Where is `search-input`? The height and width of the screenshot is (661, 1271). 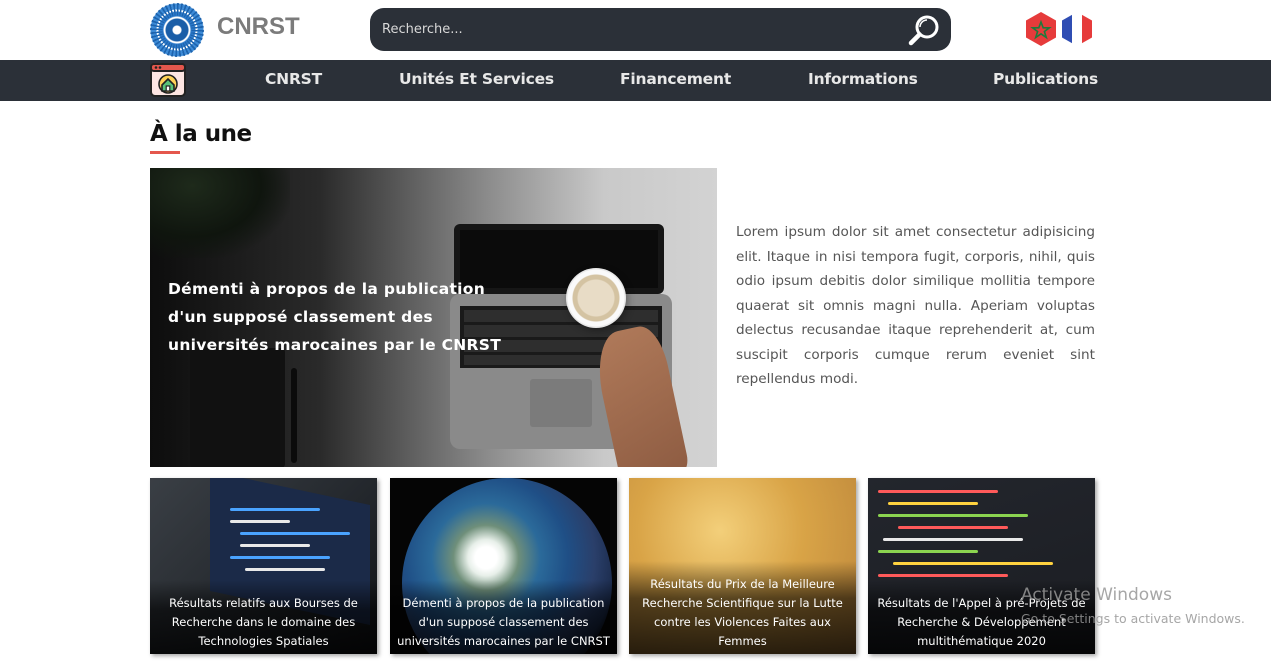
search-input is located at coordinates (632, 29).